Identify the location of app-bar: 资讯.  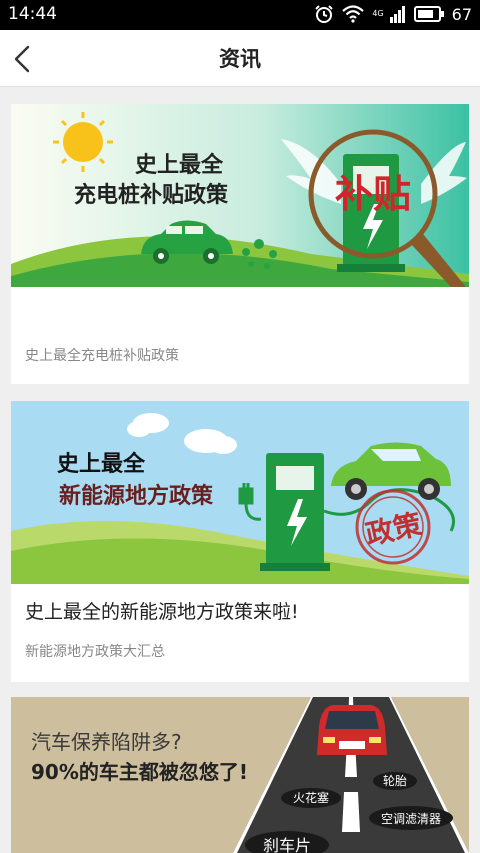
(240, 58).